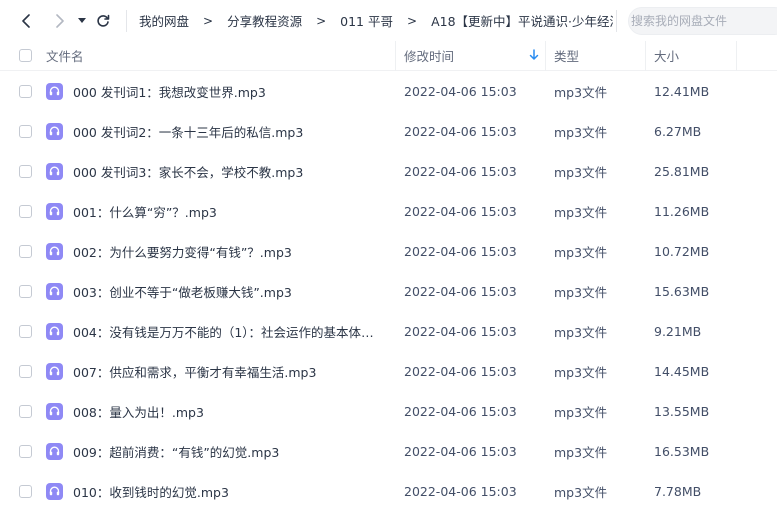 This screenshot has width=777, height=513. What do you see at coordinates (471, 55) in the screenshot?
I see `column-header-modified: 修改时间` at bounding box center [471, 55].